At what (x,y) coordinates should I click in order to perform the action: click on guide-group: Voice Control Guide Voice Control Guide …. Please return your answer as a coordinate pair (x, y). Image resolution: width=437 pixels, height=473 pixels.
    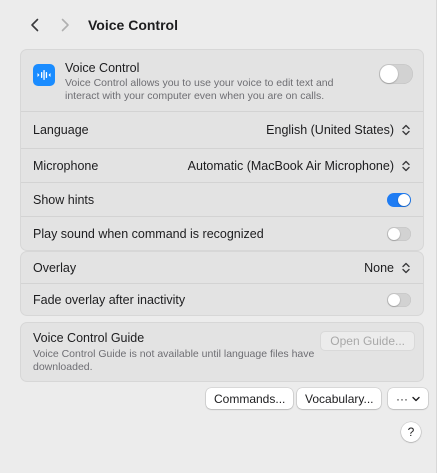
    Looking at the image, I should click on (222, 352).